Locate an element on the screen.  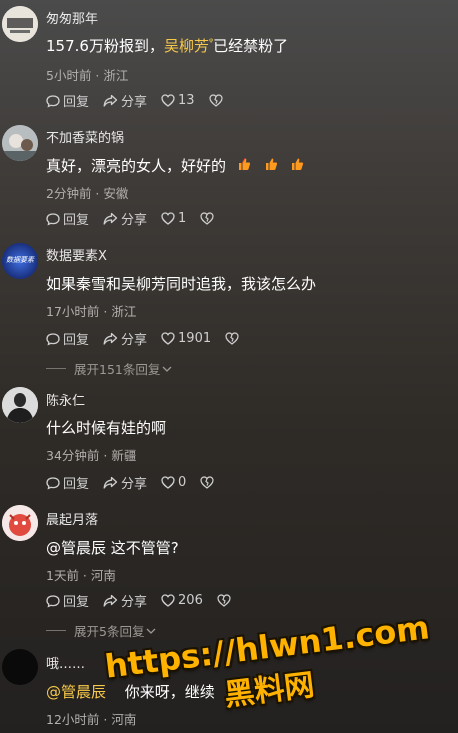
comment-text: 什么时候有娃的啊 is located at coordinates (106, 428).